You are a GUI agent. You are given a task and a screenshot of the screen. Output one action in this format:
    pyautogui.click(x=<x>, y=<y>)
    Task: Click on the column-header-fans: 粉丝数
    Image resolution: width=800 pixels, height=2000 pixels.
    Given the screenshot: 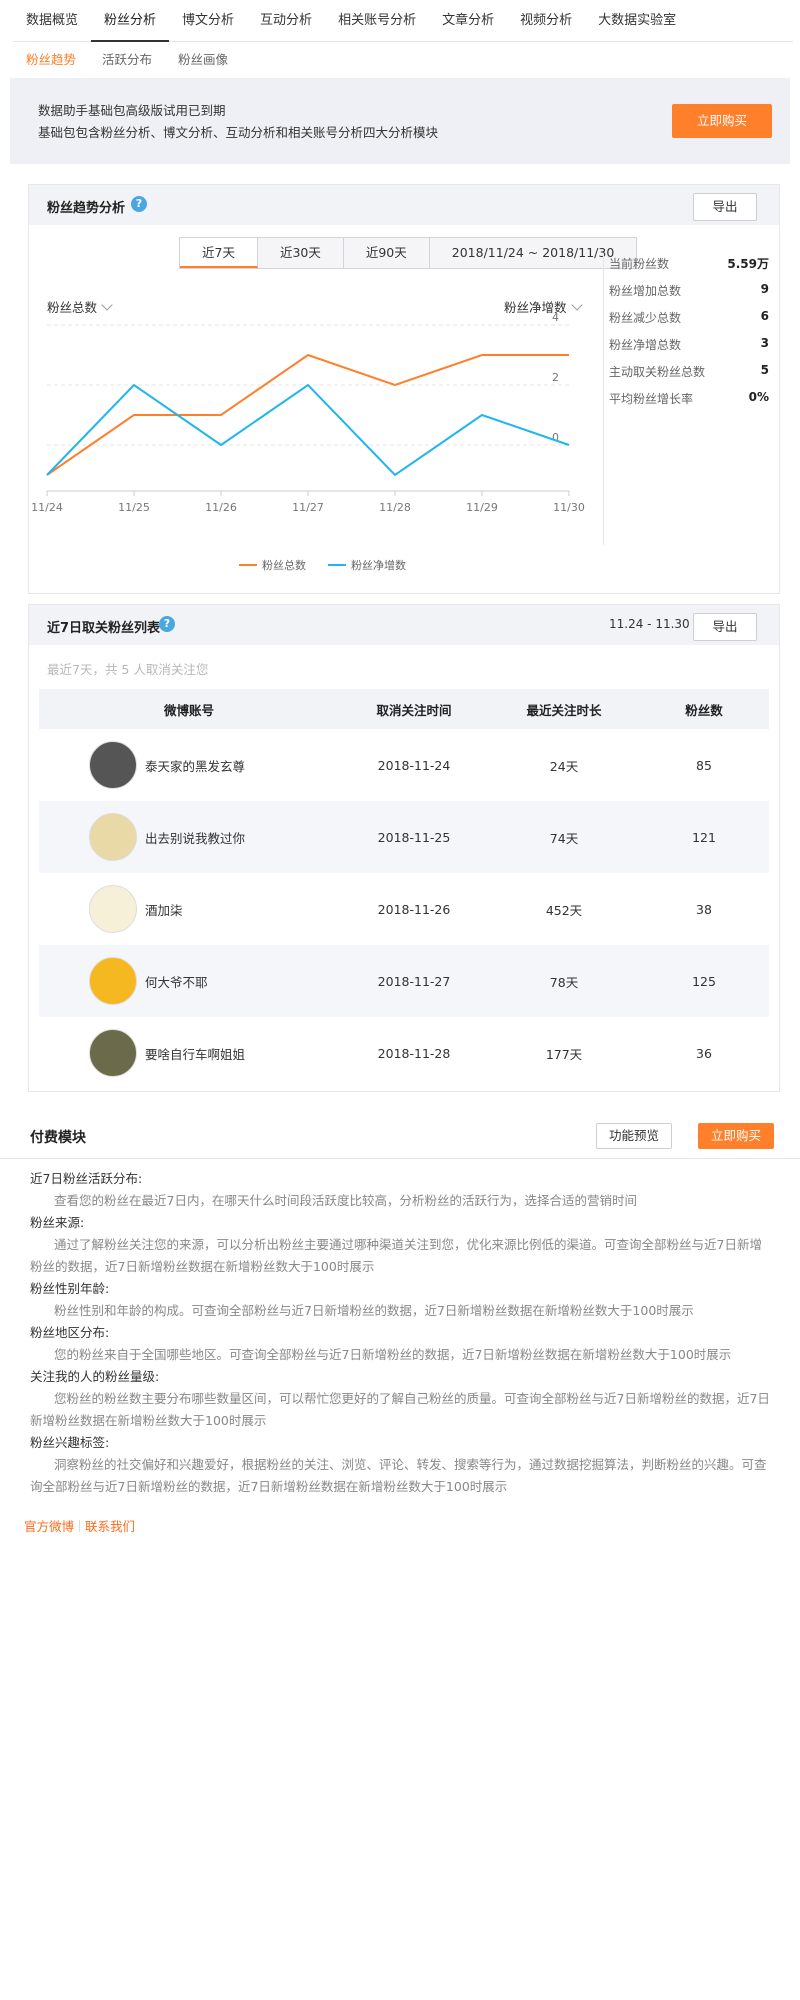 What is the action you would take?
    pyautogui.click(x=704, y=710)
    